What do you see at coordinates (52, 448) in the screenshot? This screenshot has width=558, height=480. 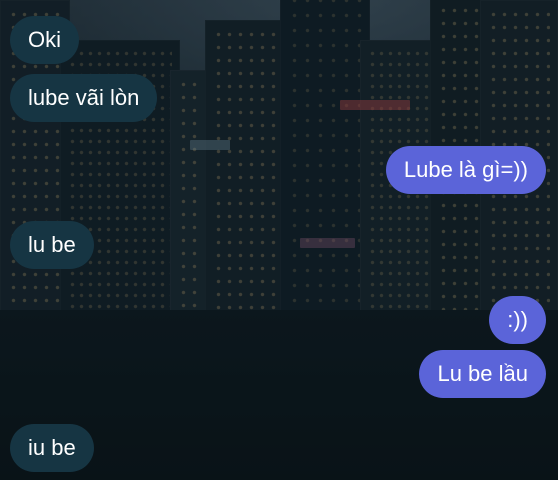 I see `received-message-bubble: iu be` at bounding box center [52, 448].